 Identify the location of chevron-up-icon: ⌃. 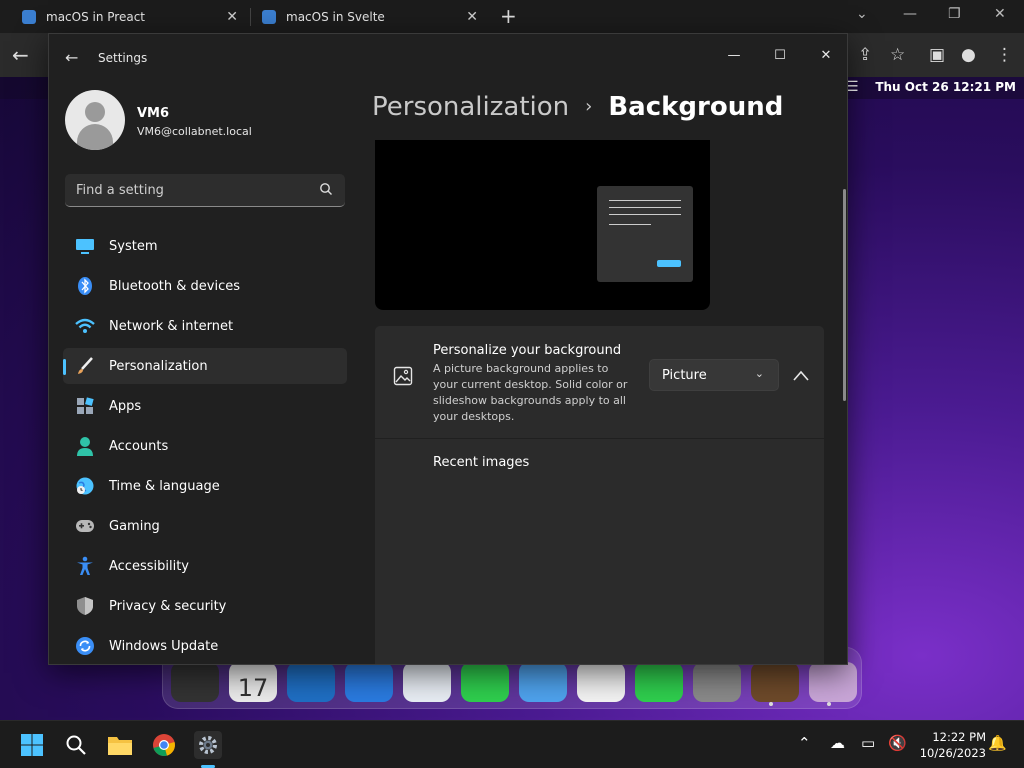
(804, 743).